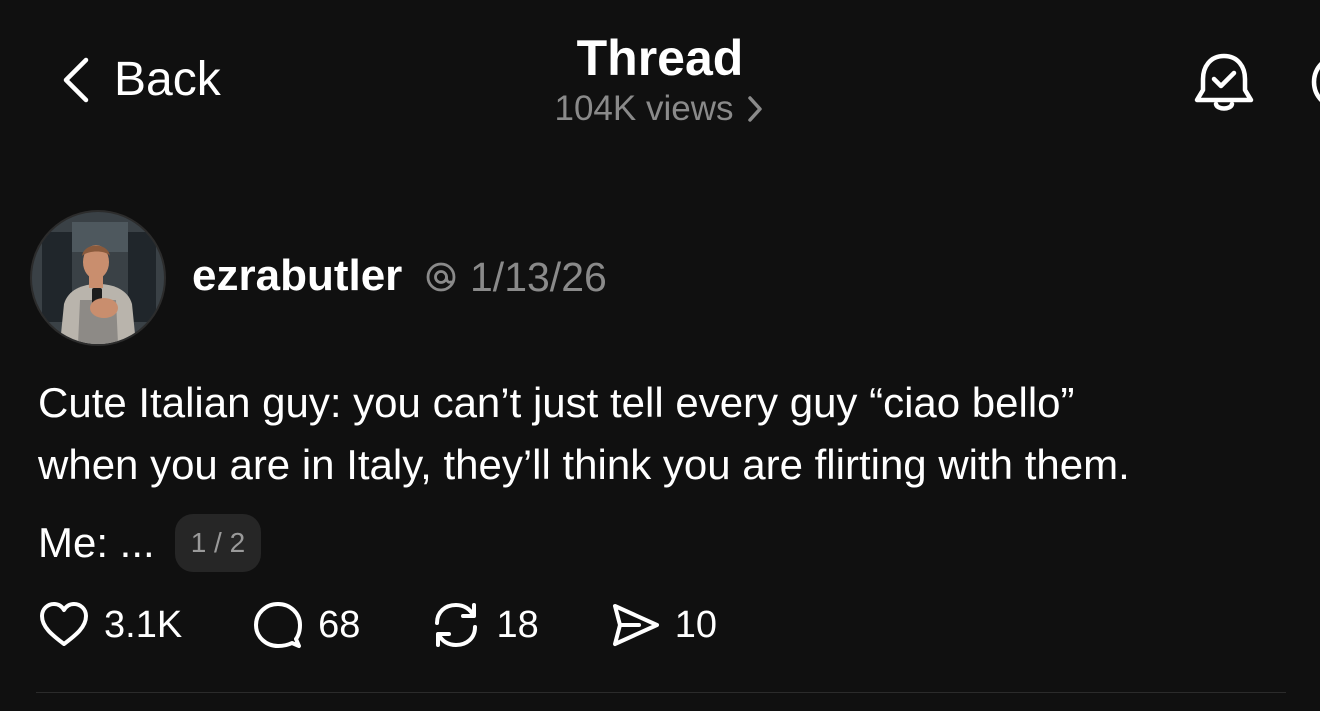 This screenshot has height=711, width=1320. Describe the element at coordinates (663, 625) in the screenshot. I see `share-button: 10` at that location.